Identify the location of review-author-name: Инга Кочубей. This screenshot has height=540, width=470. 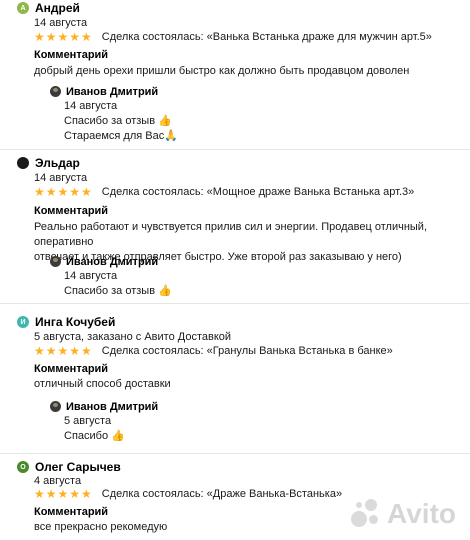
(75, 322).